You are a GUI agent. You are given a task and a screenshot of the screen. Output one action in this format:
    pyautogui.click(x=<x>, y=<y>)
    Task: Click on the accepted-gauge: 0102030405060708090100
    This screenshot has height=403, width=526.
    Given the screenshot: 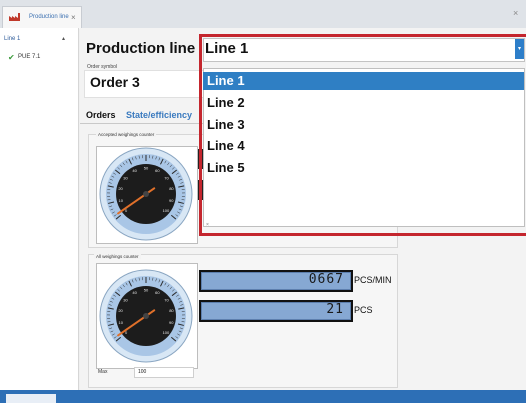 What is the action you would take?
    pyautogui.click(x=146, y=194)
    